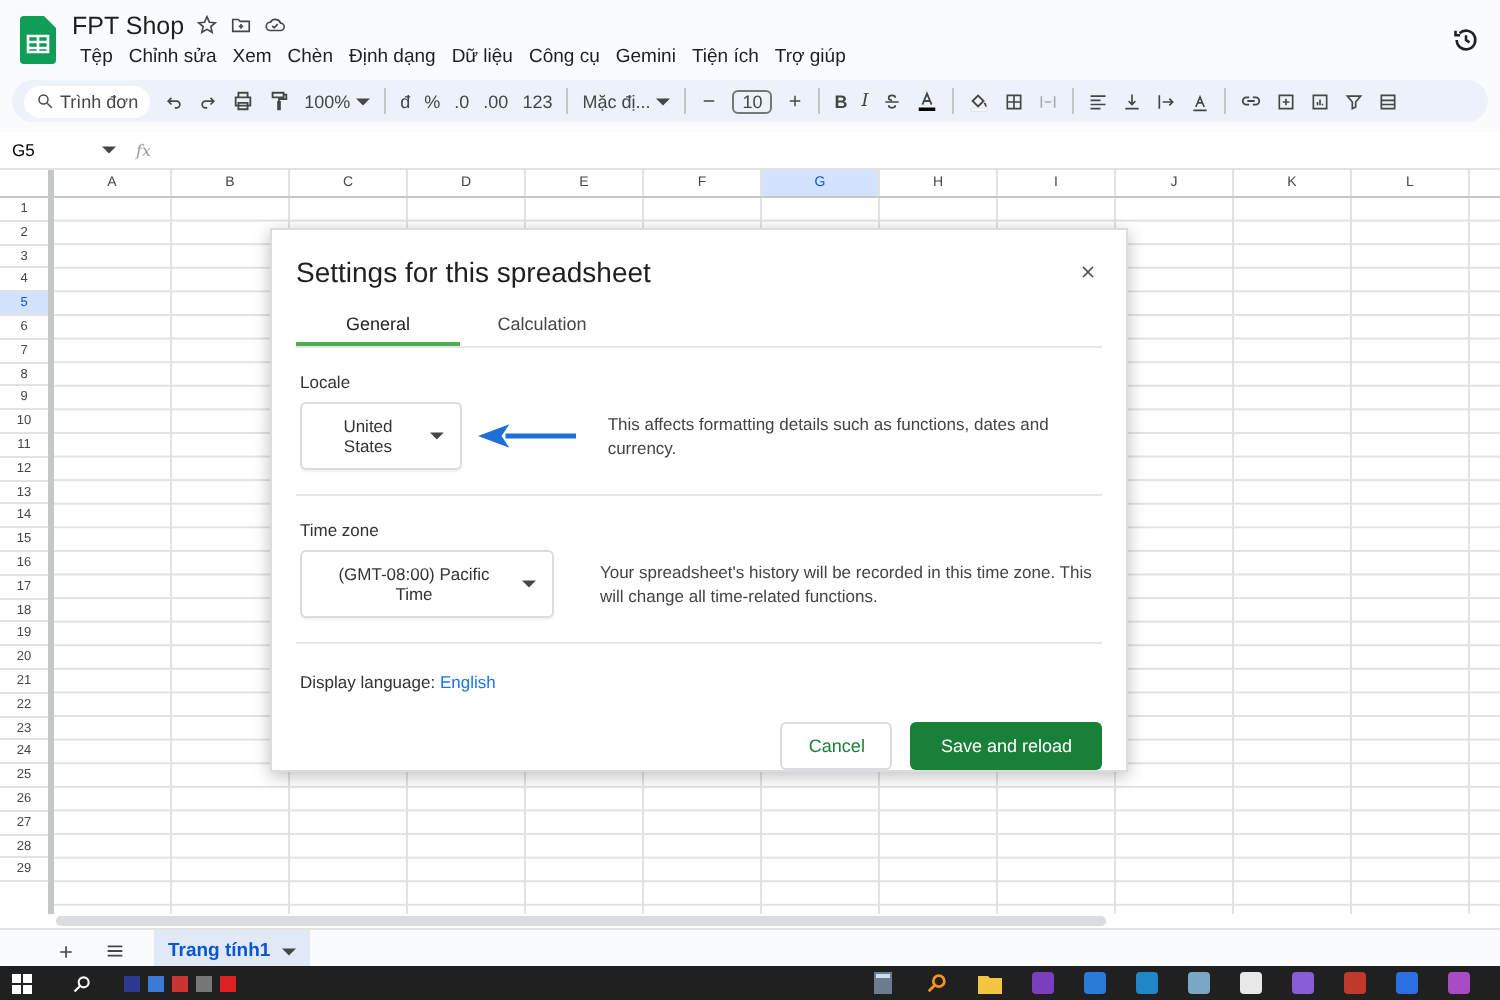  I want to click on dialog-tab: Calculation, so click(542, 328).